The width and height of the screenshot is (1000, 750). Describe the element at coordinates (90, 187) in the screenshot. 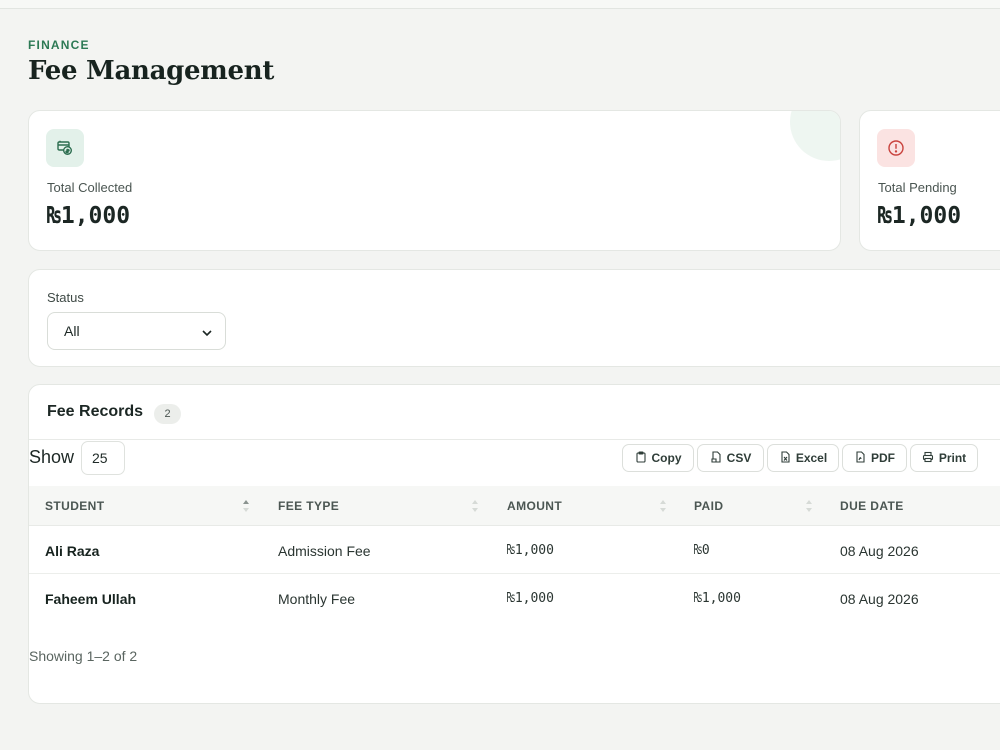

I see `stat-label: Total Collected` at that location.